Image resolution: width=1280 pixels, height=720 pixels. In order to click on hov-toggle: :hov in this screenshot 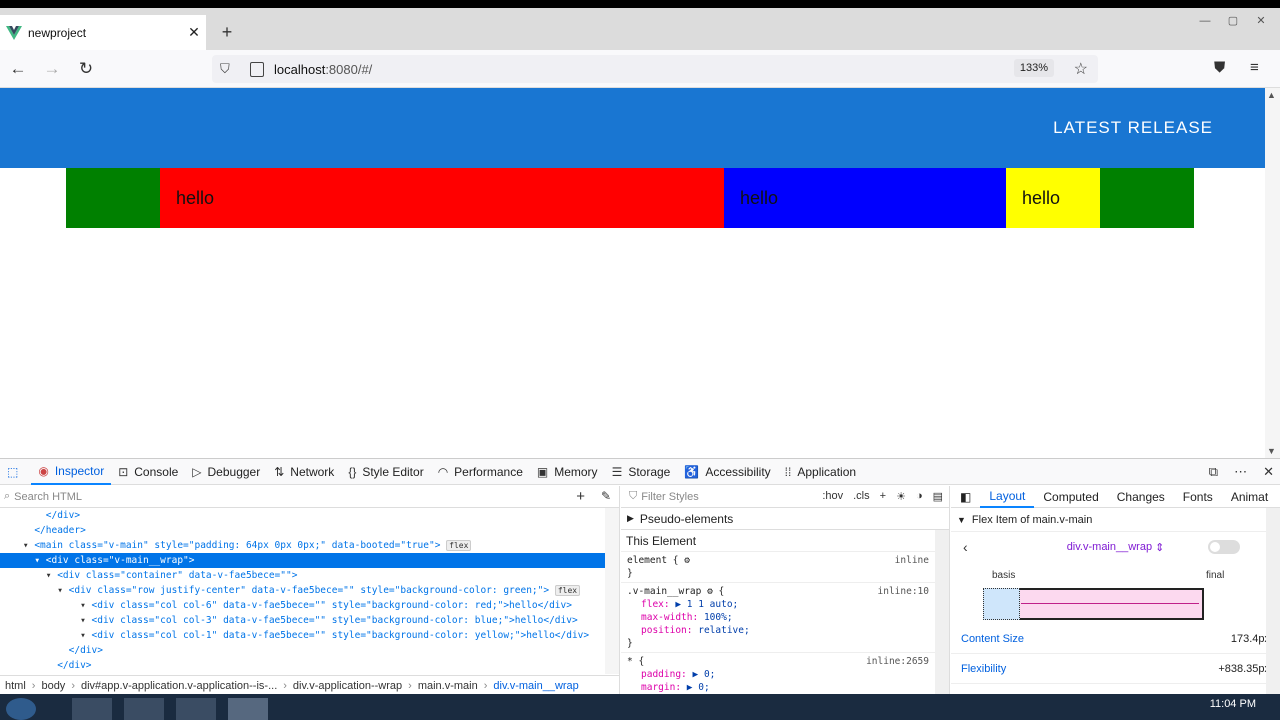, I will do `click(832, 496)`.